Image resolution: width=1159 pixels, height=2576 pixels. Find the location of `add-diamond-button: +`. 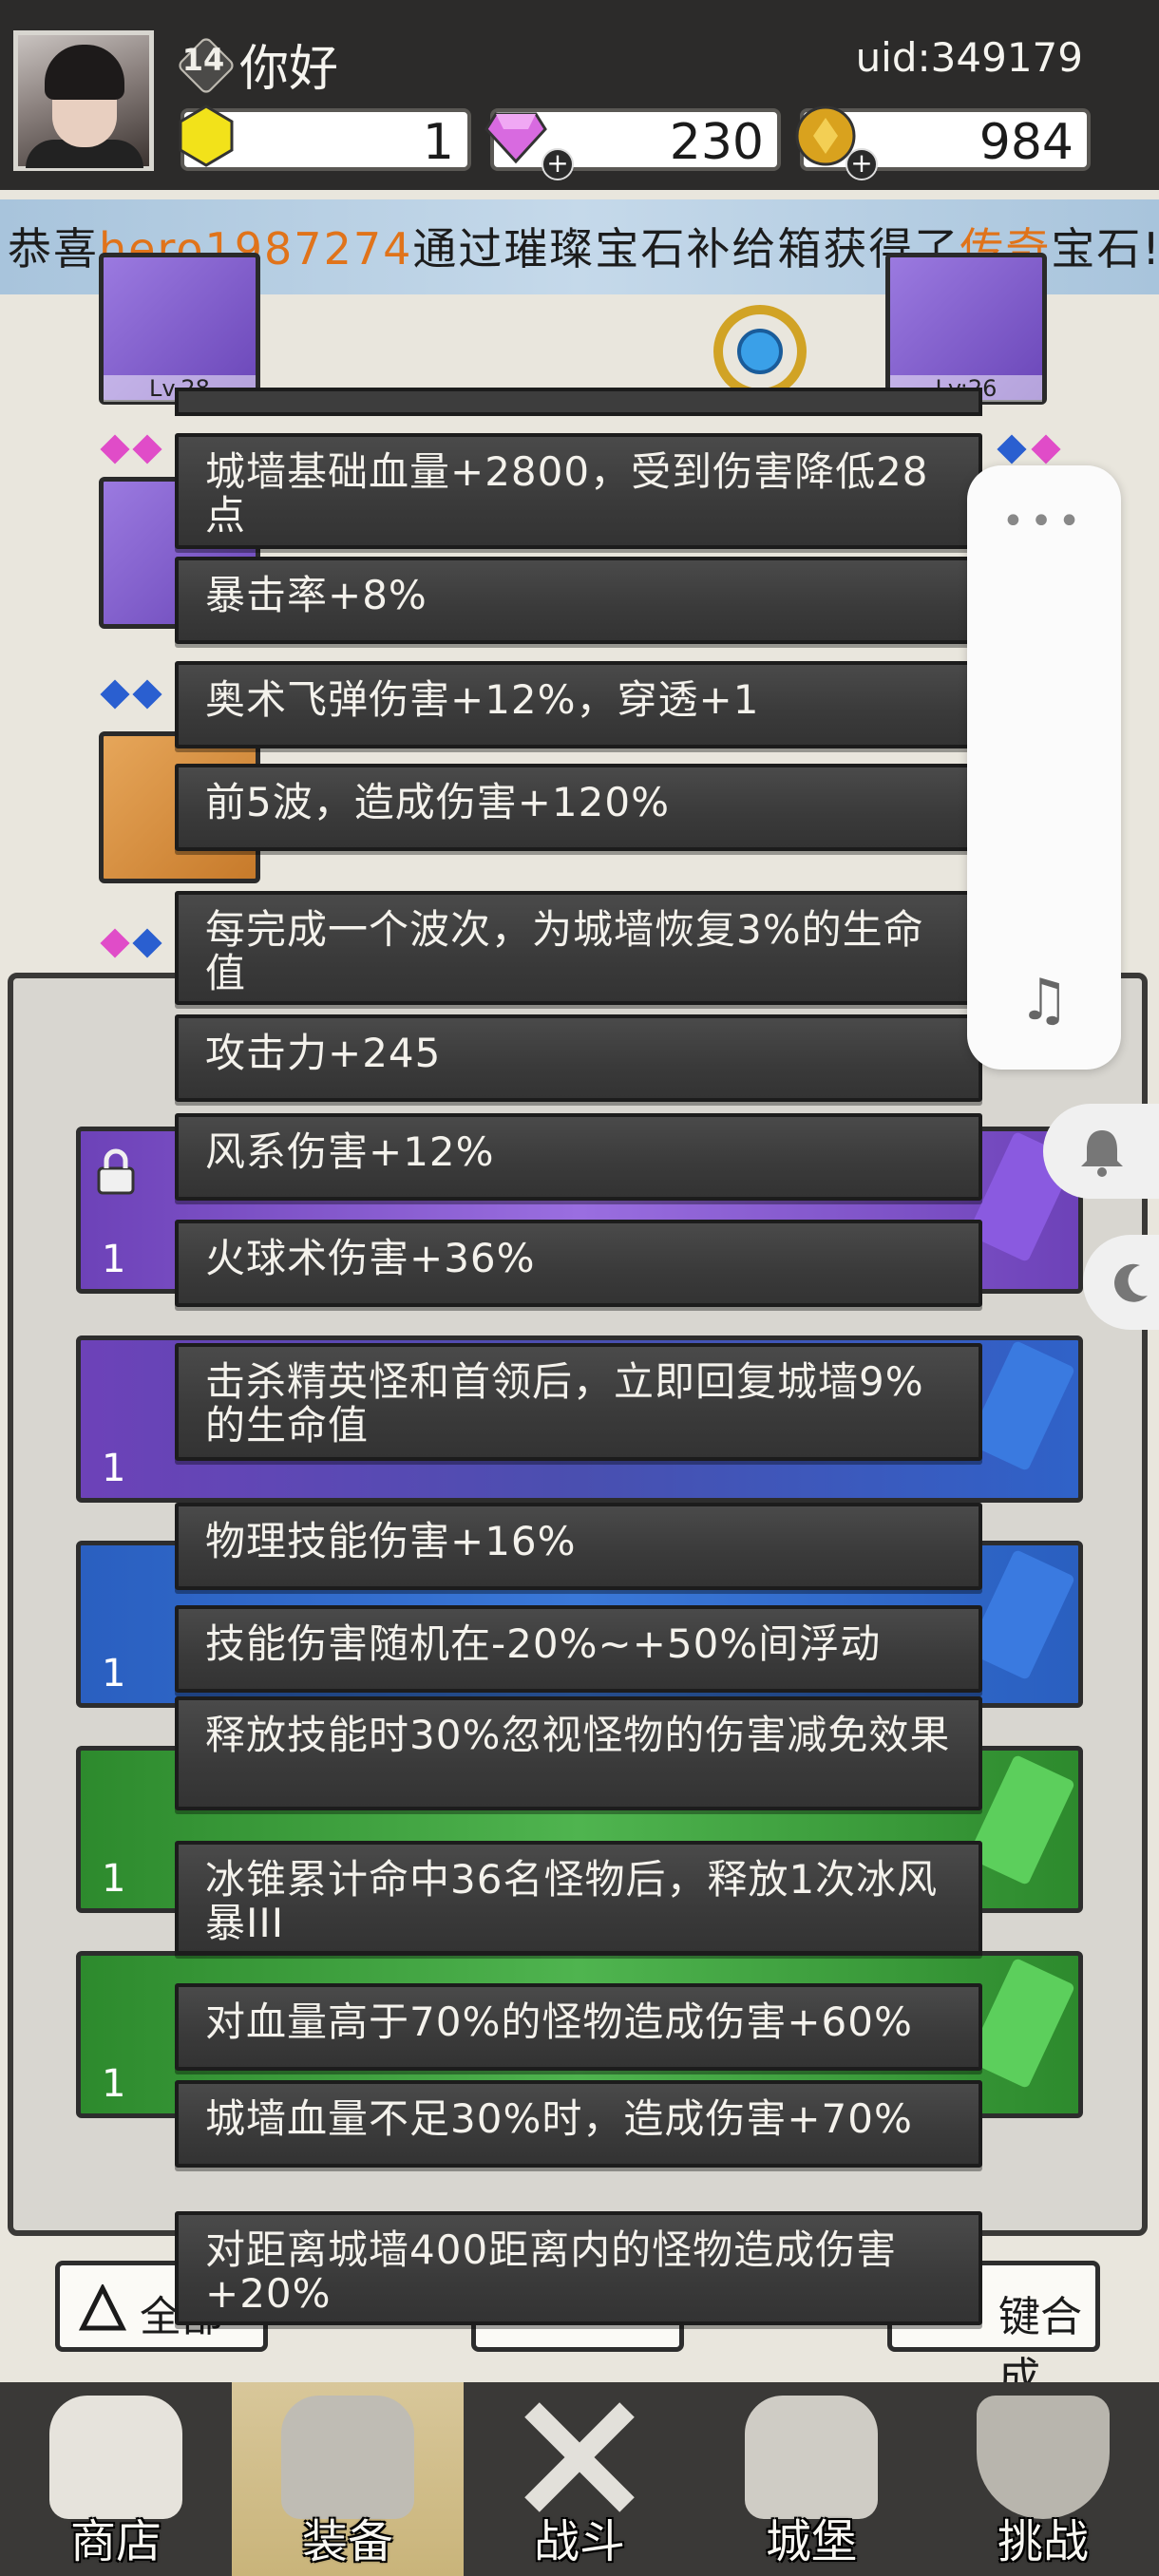

add-diamond-button: + is located at coordinates (558, 164).